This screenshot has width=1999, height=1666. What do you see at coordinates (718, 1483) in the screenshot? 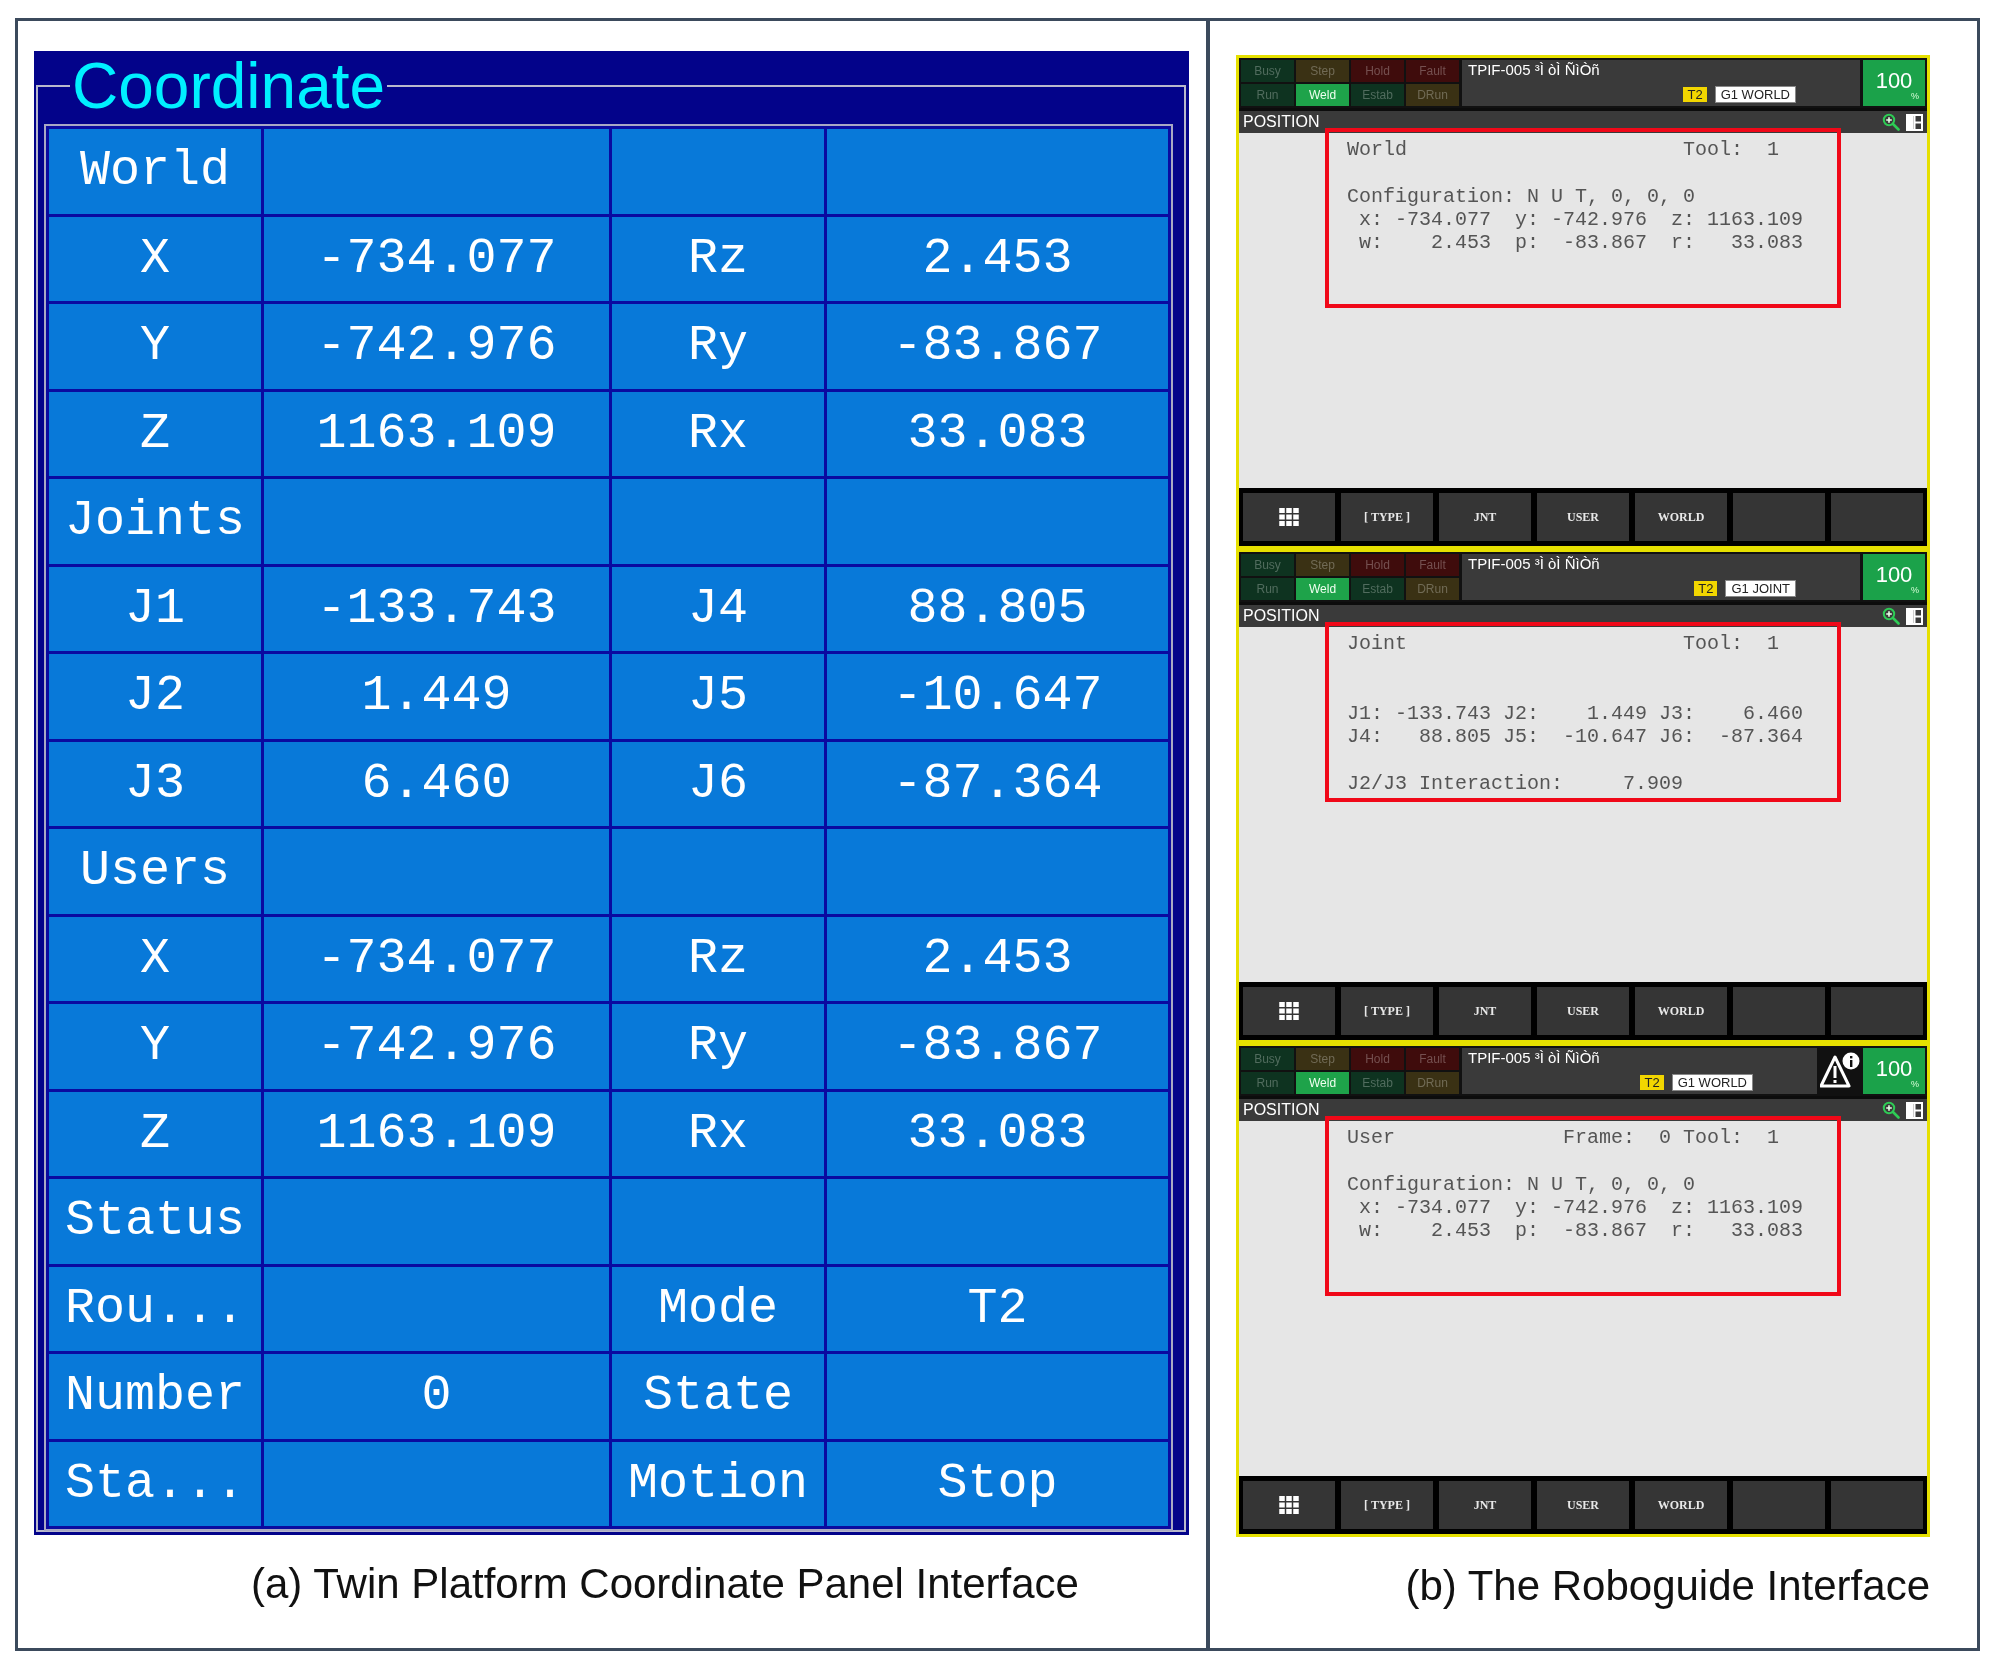
I see `table-cell: Motion` at bounding box center [718, 1483].